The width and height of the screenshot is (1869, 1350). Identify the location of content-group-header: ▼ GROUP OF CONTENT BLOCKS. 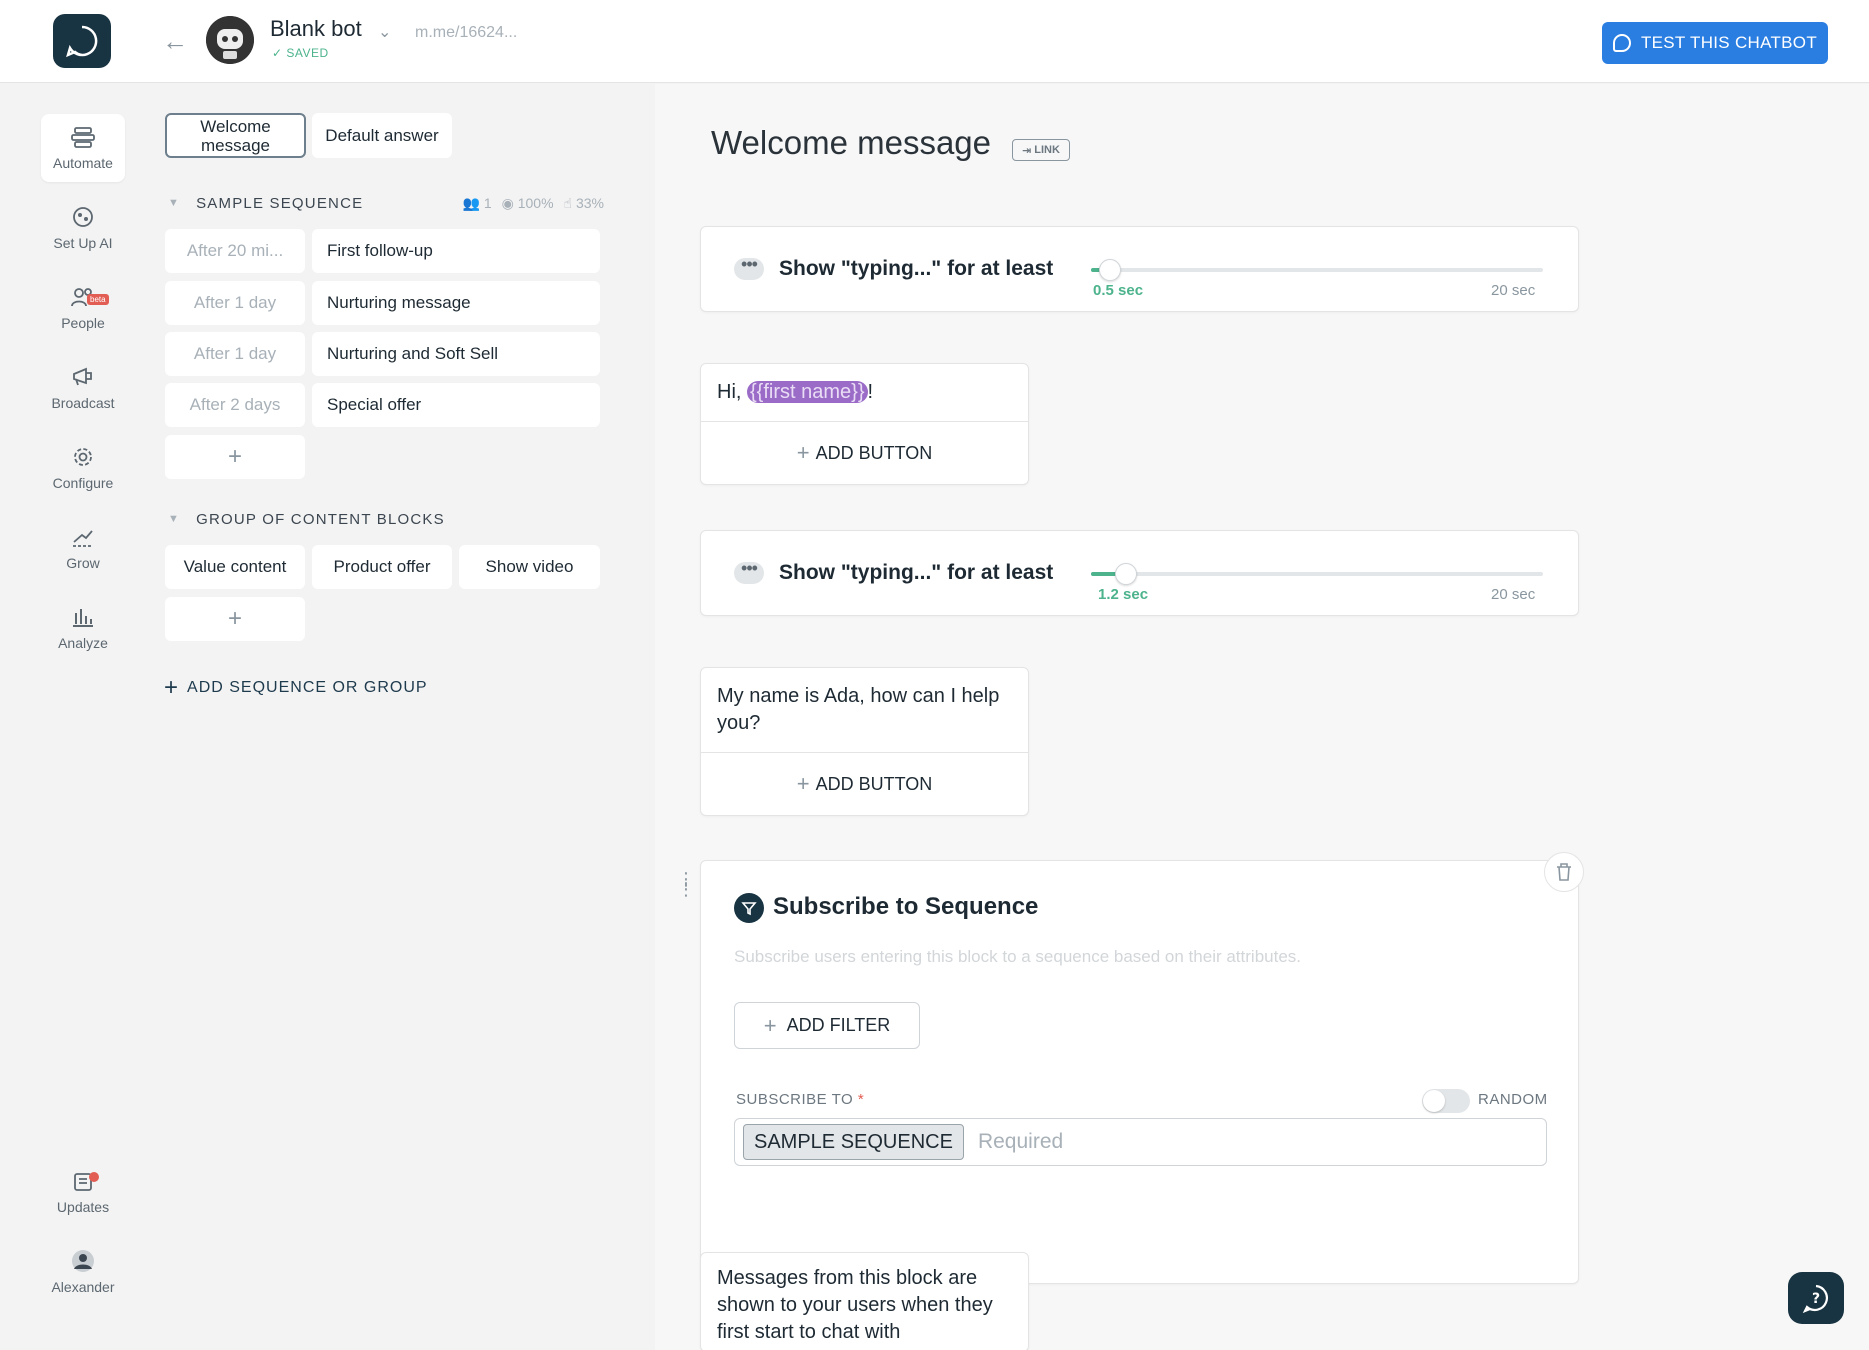
(384, 519).